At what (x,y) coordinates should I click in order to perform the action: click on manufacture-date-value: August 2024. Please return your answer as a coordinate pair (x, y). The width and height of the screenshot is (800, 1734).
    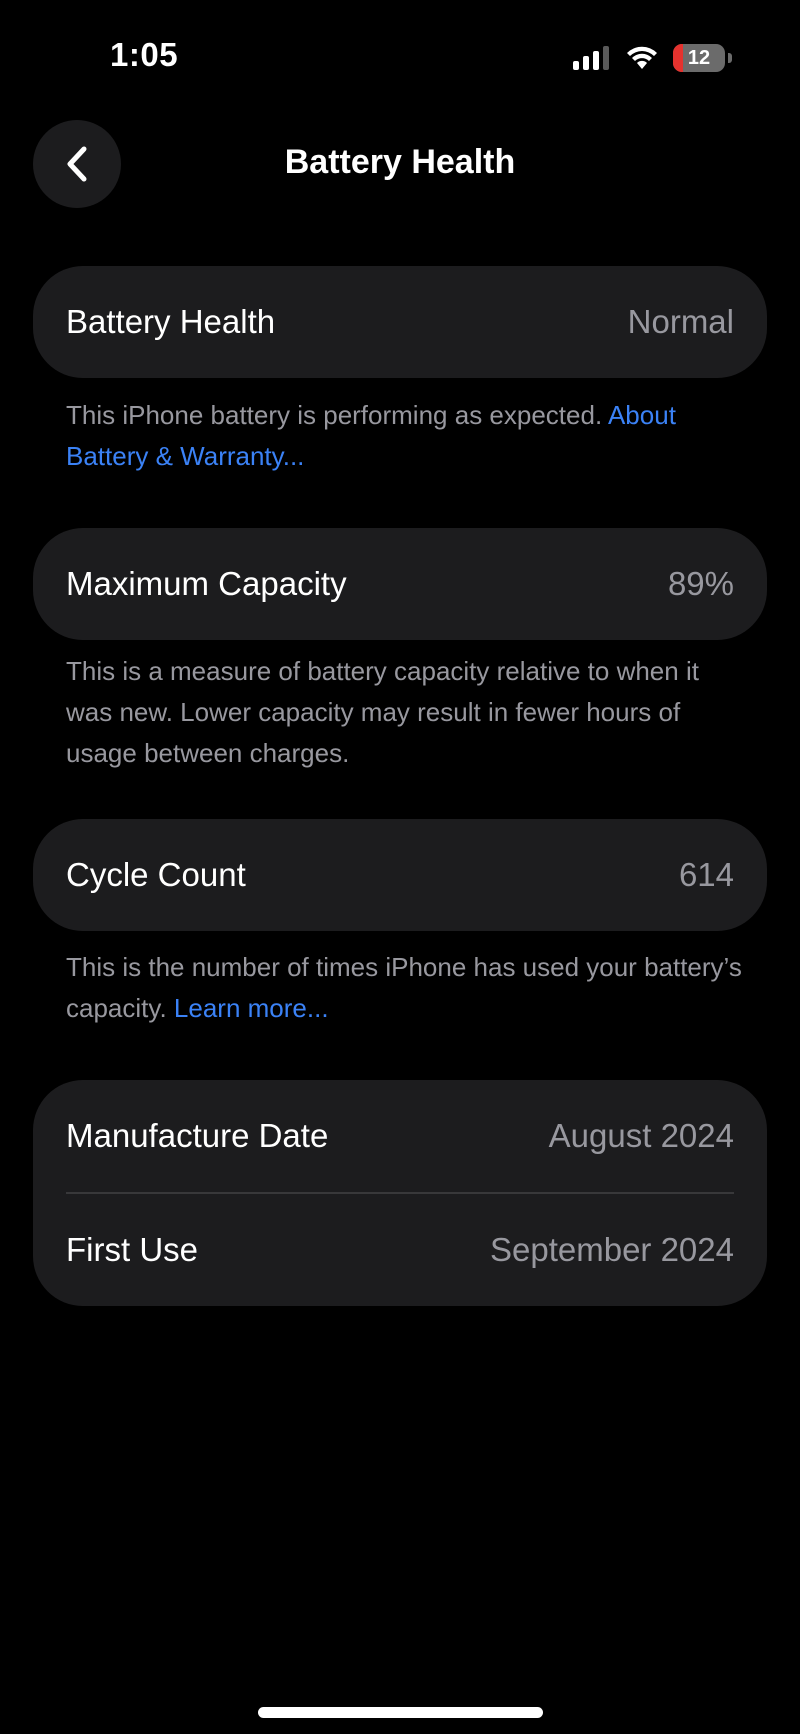
    Looking at the image, I should click on (641, 1135).